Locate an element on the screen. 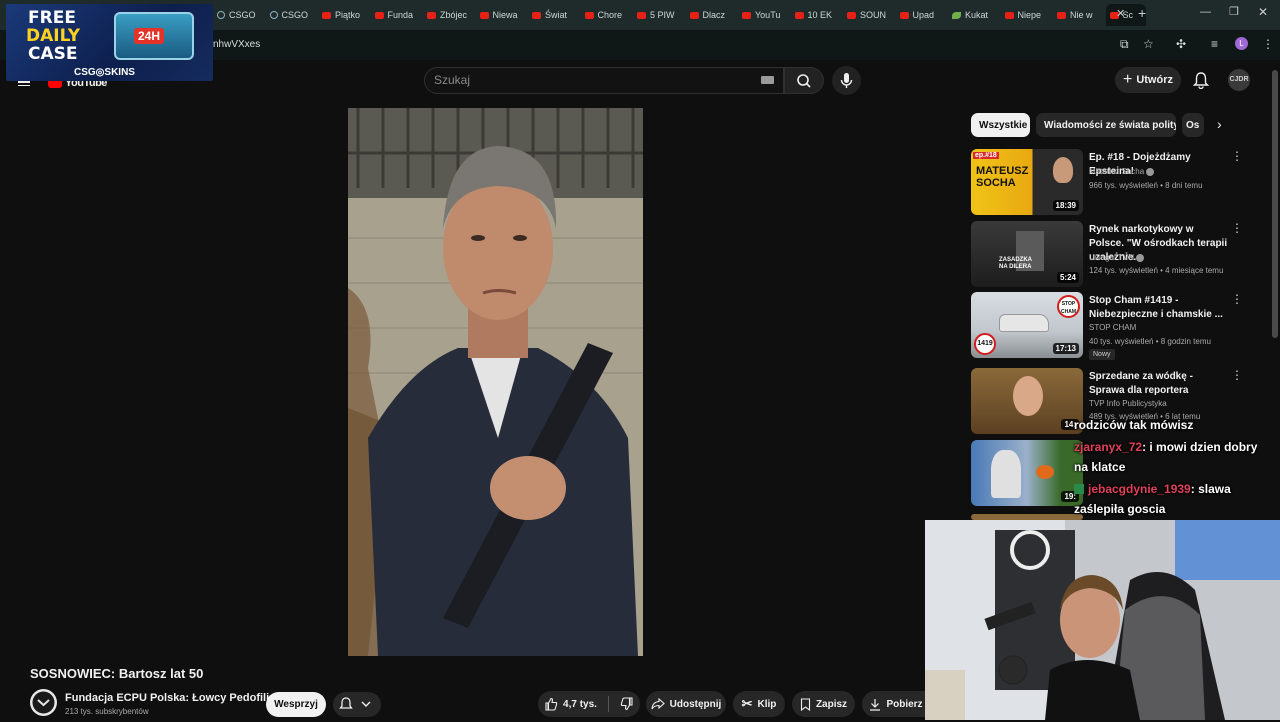 The height and width of the screenshot is (722, 1280). install-app-icon: ⧉ is located at coordinates (1124, 44).